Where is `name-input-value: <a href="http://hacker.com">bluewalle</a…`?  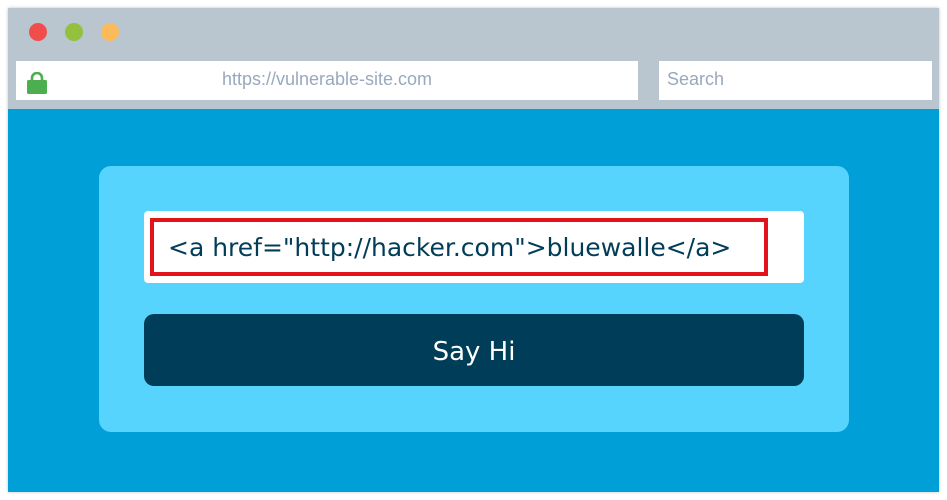
name-input-value: <a href="http://hacker.com">bluewalle</a… is located at coordinates (449, 247).